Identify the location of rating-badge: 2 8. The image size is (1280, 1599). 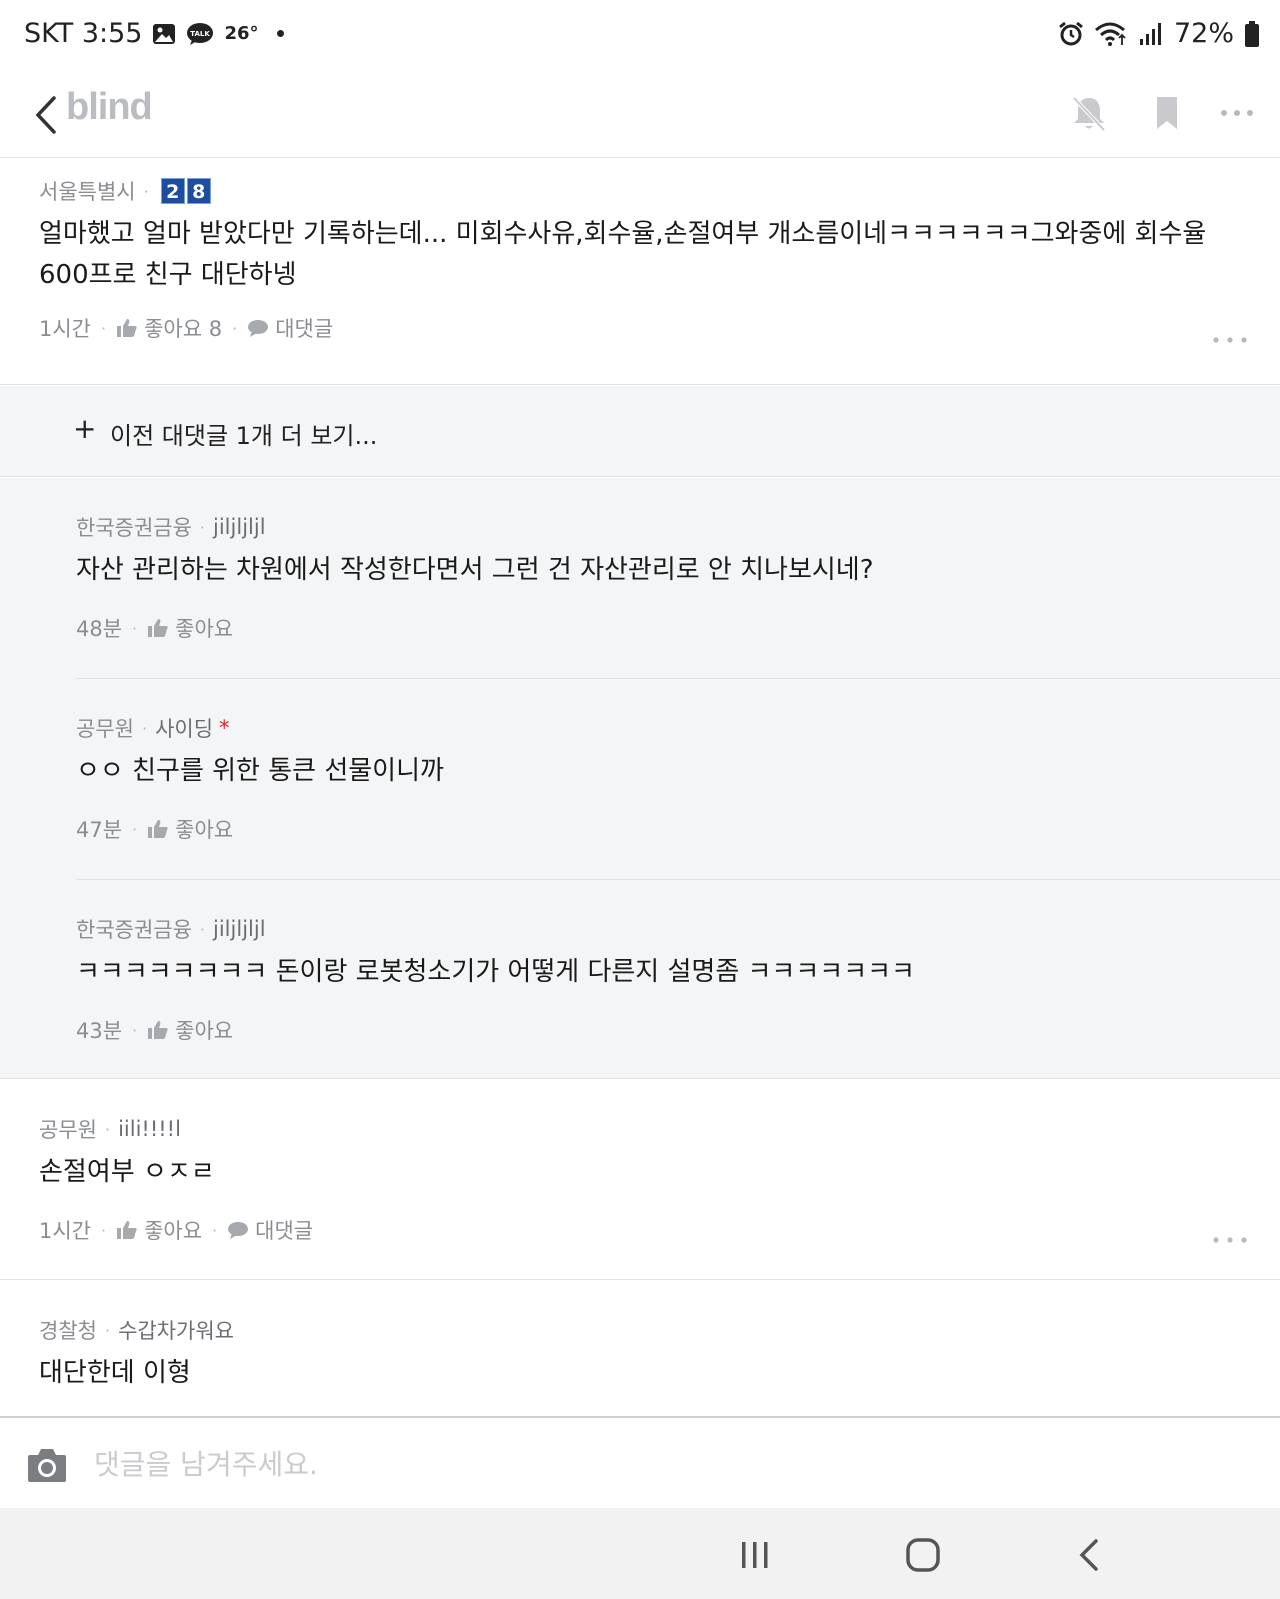
(185, 191).